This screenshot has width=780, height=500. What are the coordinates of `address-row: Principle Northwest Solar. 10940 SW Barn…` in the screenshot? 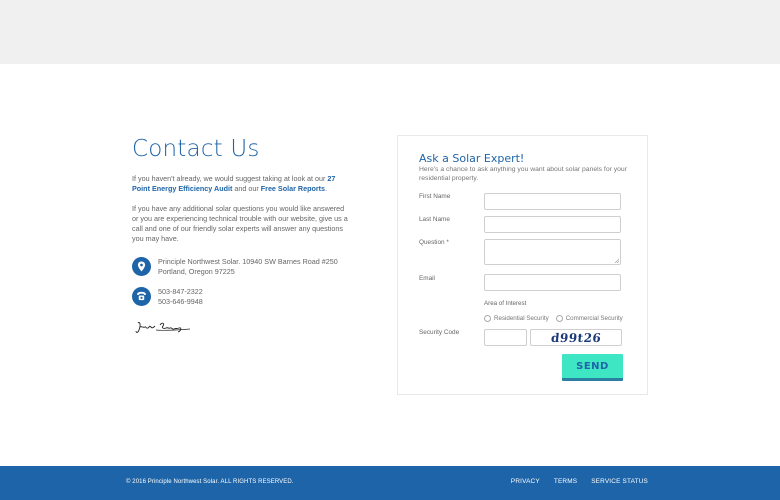 It's located at (242, 266).